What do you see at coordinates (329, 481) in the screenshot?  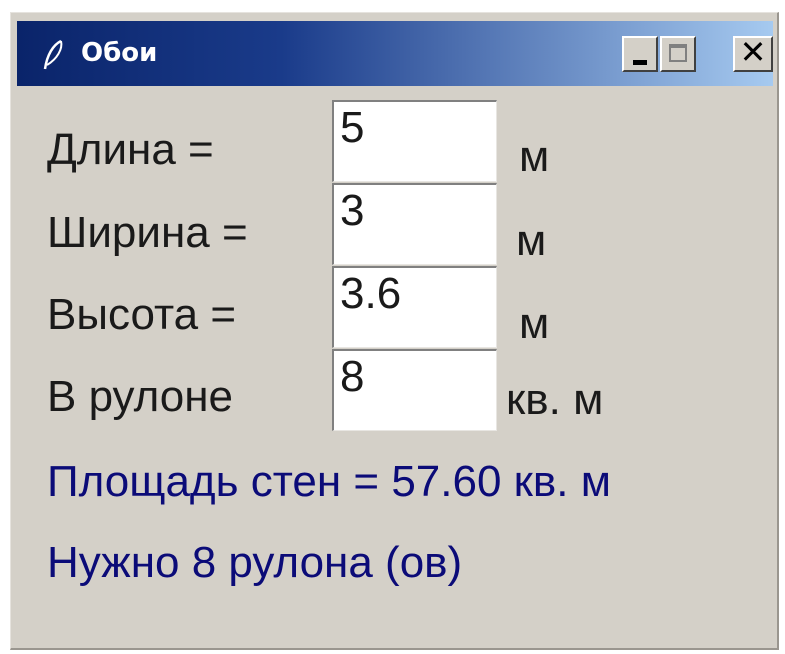 I see `wall-area-result: Площадь стен = 57.60 кв. м` at bounding box center [329, 481].